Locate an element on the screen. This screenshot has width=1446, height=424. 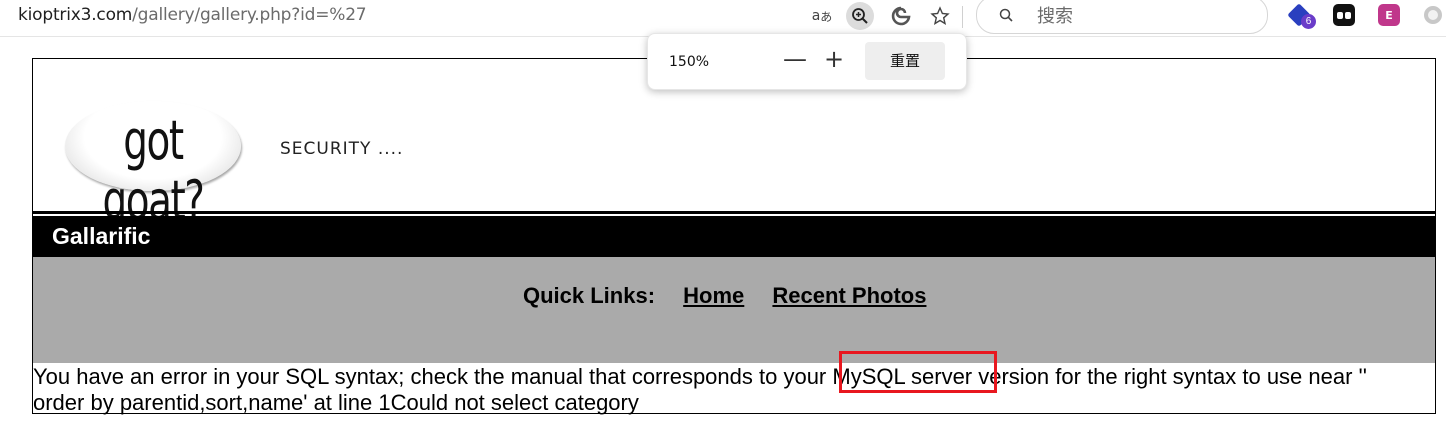
zoom-icon is located at coordinates (860, 16).